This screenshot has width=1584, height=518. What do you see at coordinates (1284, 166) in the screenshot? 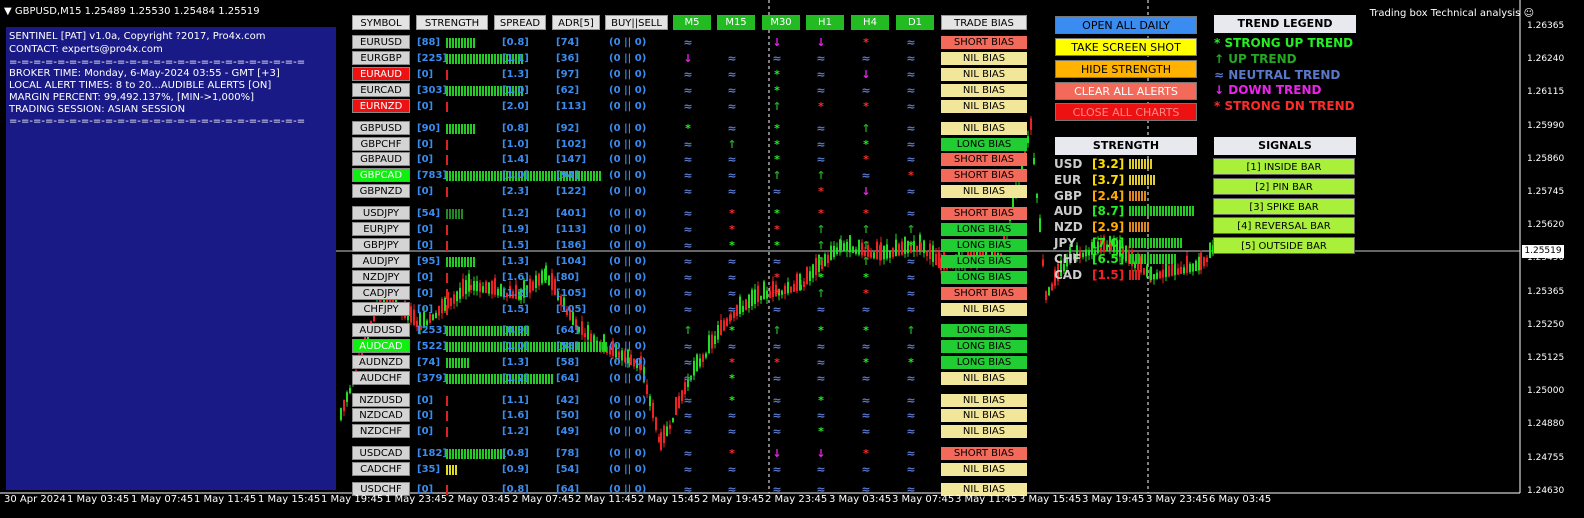
I see `signal-button: [1] INSIDE BAR` at bounding box center [1284, 166].